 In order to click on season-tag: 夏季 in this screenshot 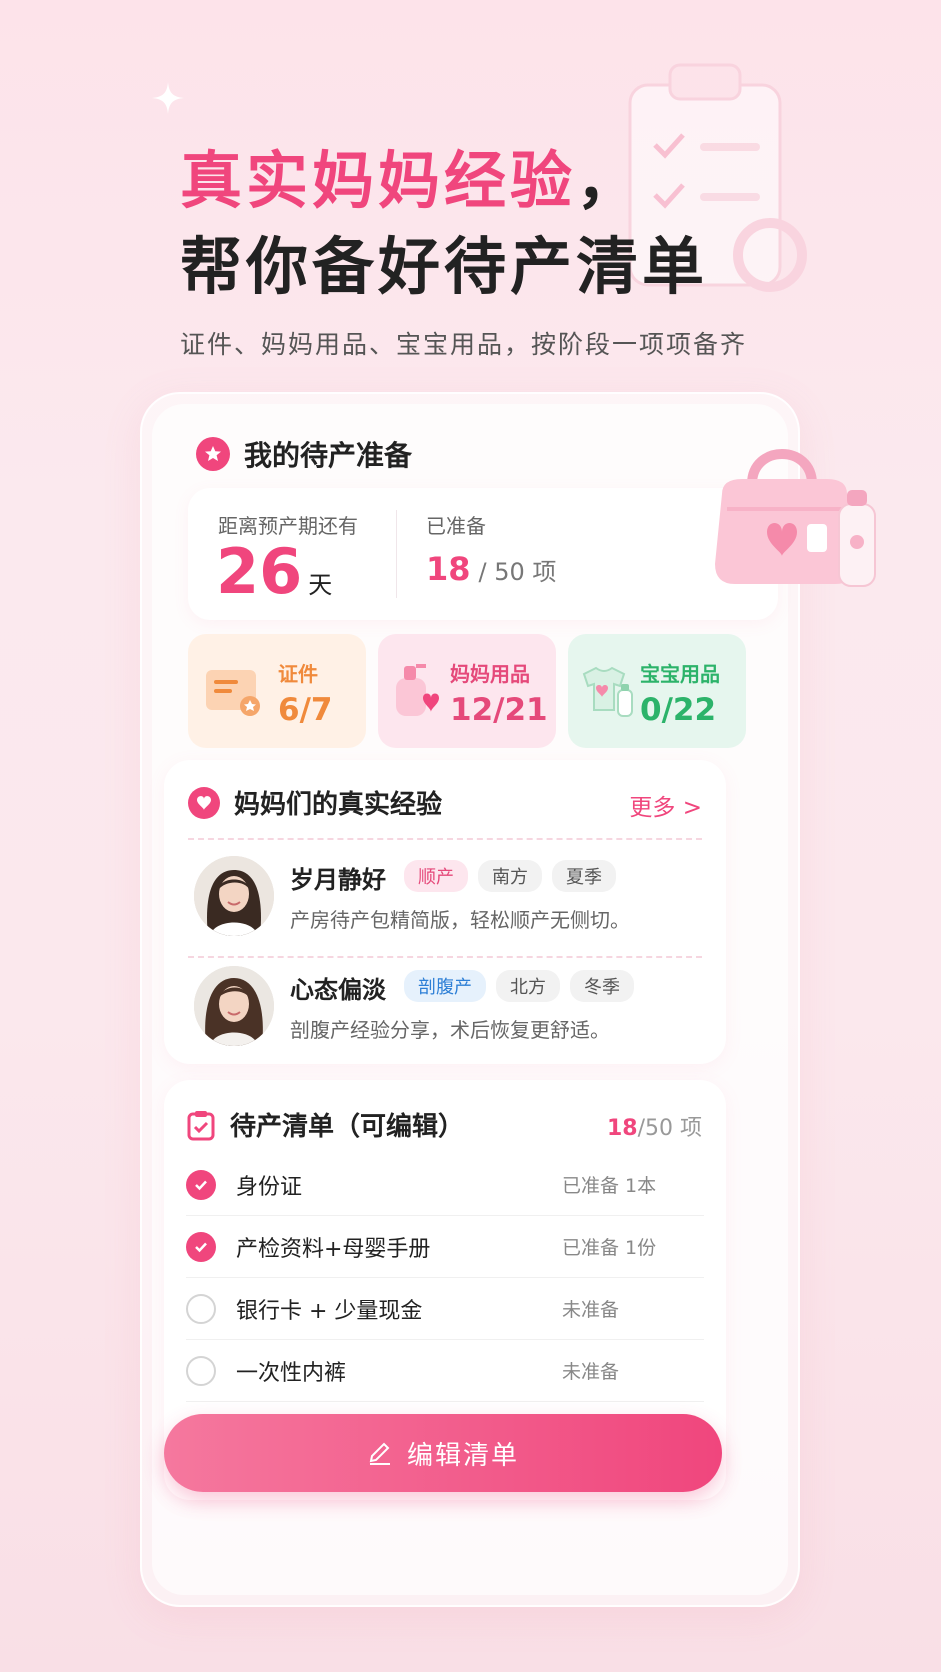, I will do `click(584, 876)`.